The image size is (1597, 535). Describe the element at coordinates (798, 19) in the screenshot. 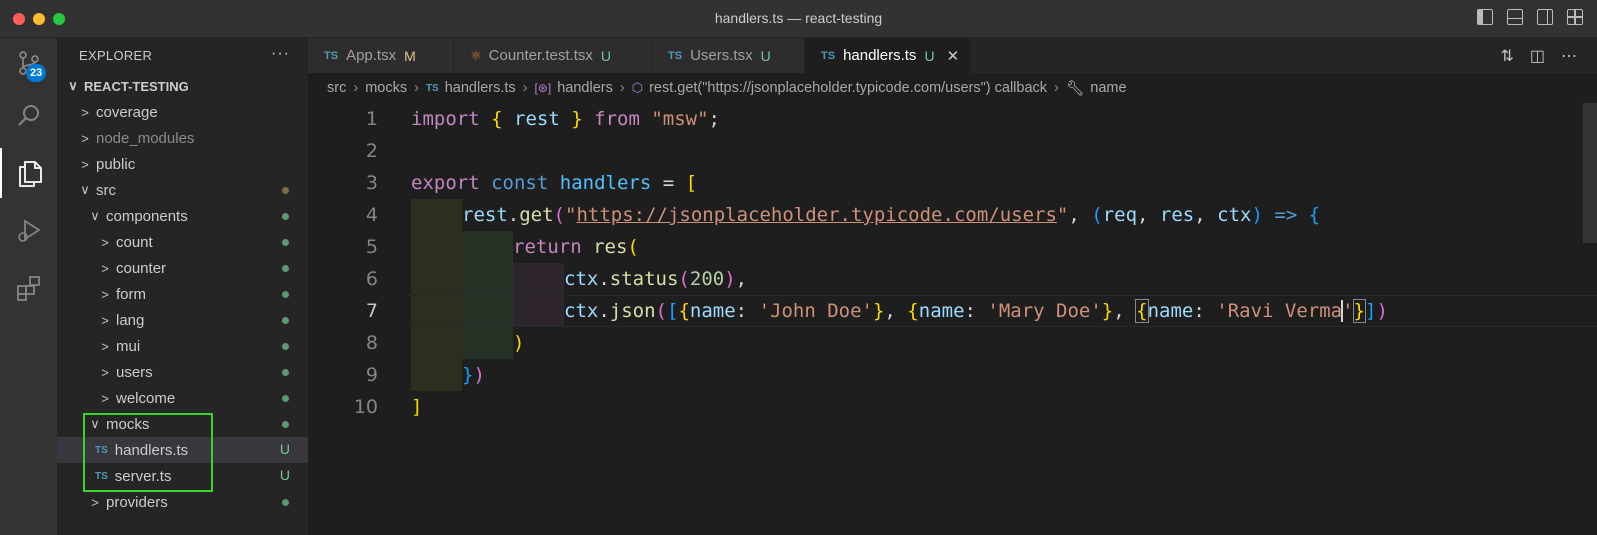

I see `title-bar: handlers.ts — react-testing` at that location.